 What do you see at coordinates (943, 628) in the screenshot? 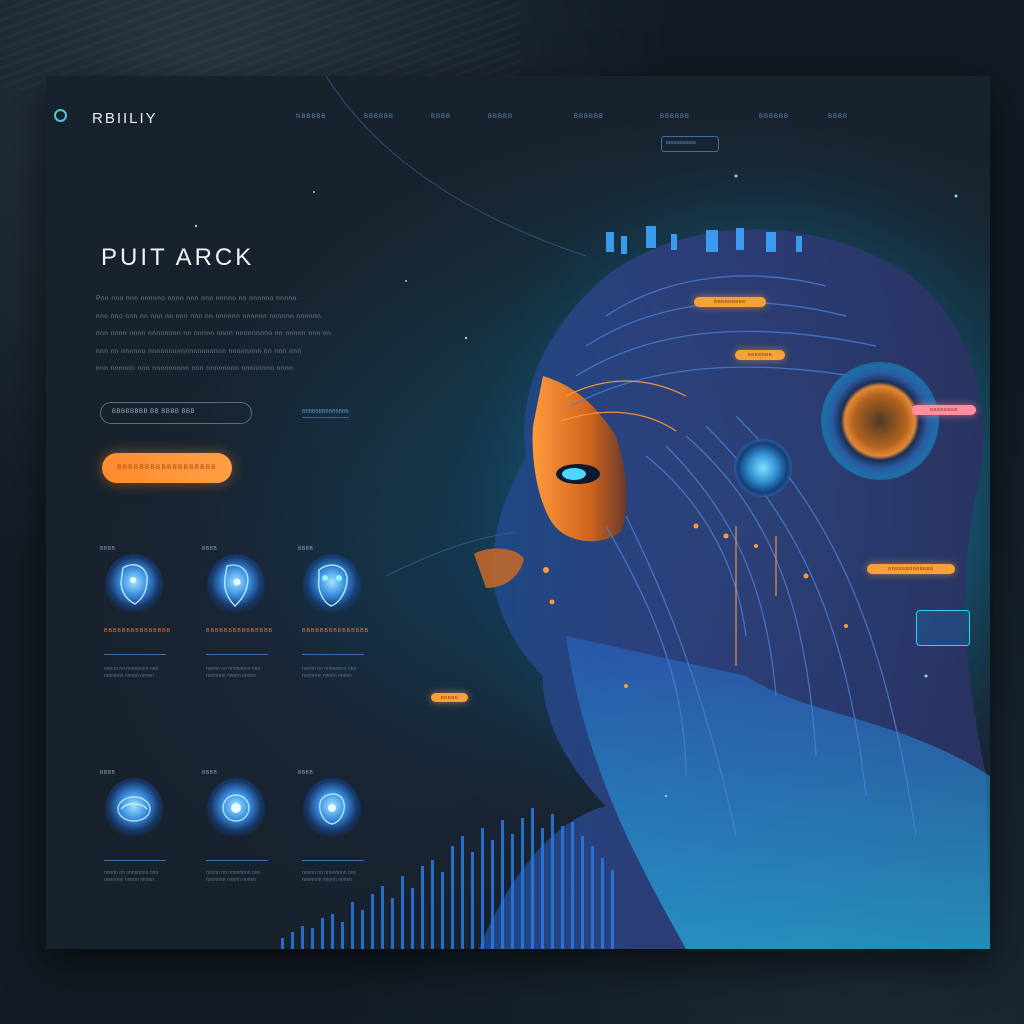
I see `side-panel` at bounding box center [943, 628].